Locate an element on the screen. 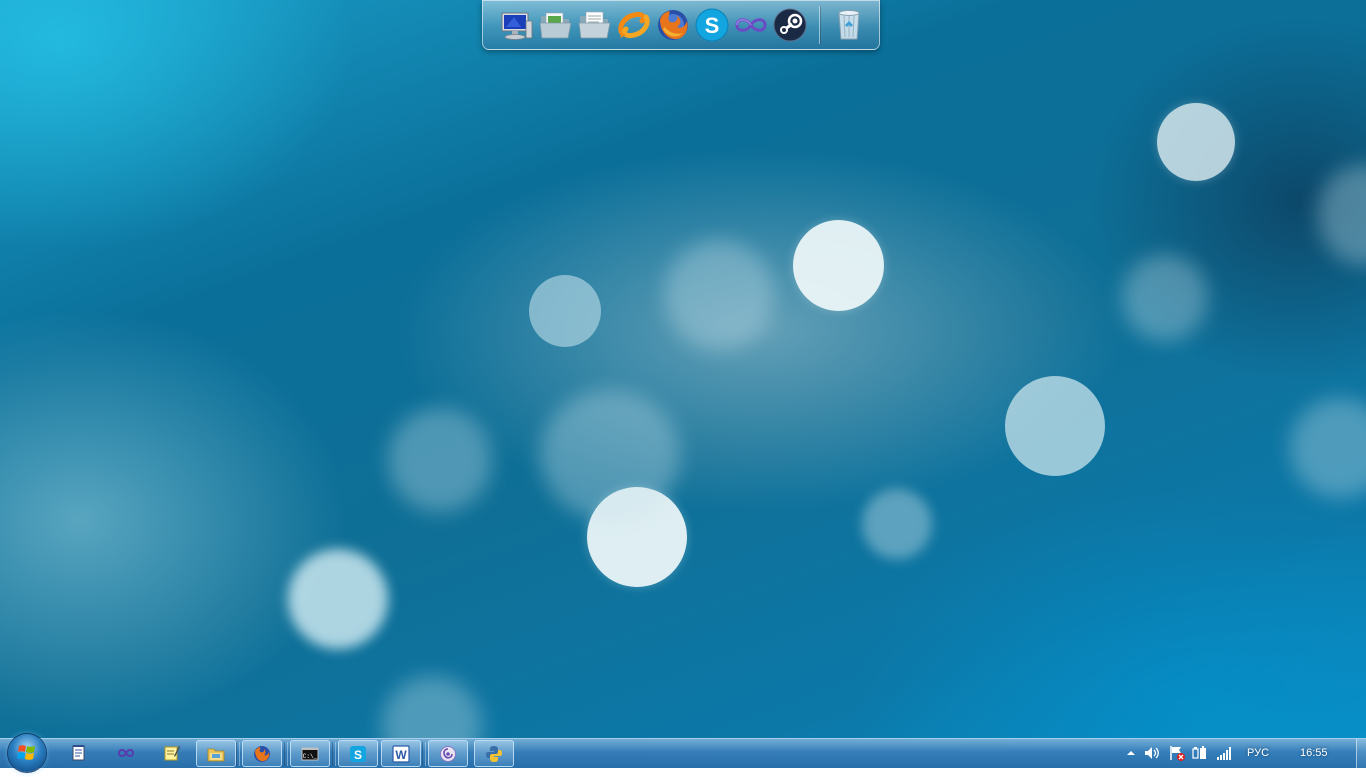 This screenshot has height=777, width=1366. start-button is located at coordinates (27, 753).